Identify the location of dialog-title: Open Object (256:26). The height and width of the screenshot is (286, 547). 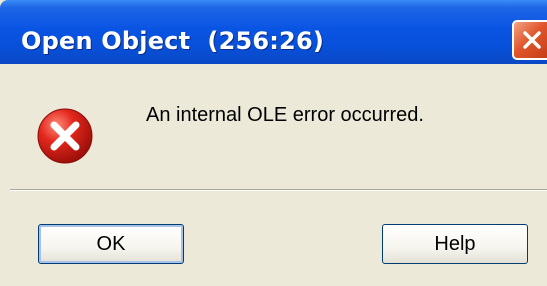
(173, 41).